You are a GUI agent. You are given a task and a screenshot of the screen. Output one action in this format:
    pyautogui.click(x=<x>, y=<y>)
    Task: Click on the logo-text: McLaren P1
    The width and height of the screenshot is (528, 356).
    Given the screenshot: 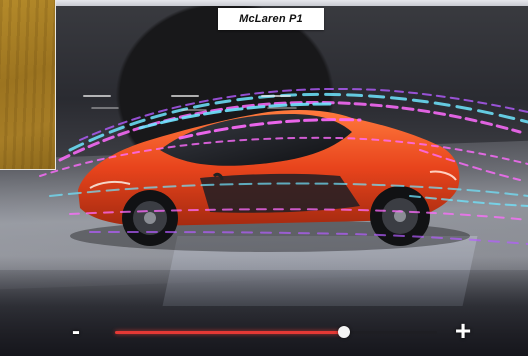 What is the action you would take?
    pyautogui.click(x=271, y=19)
    